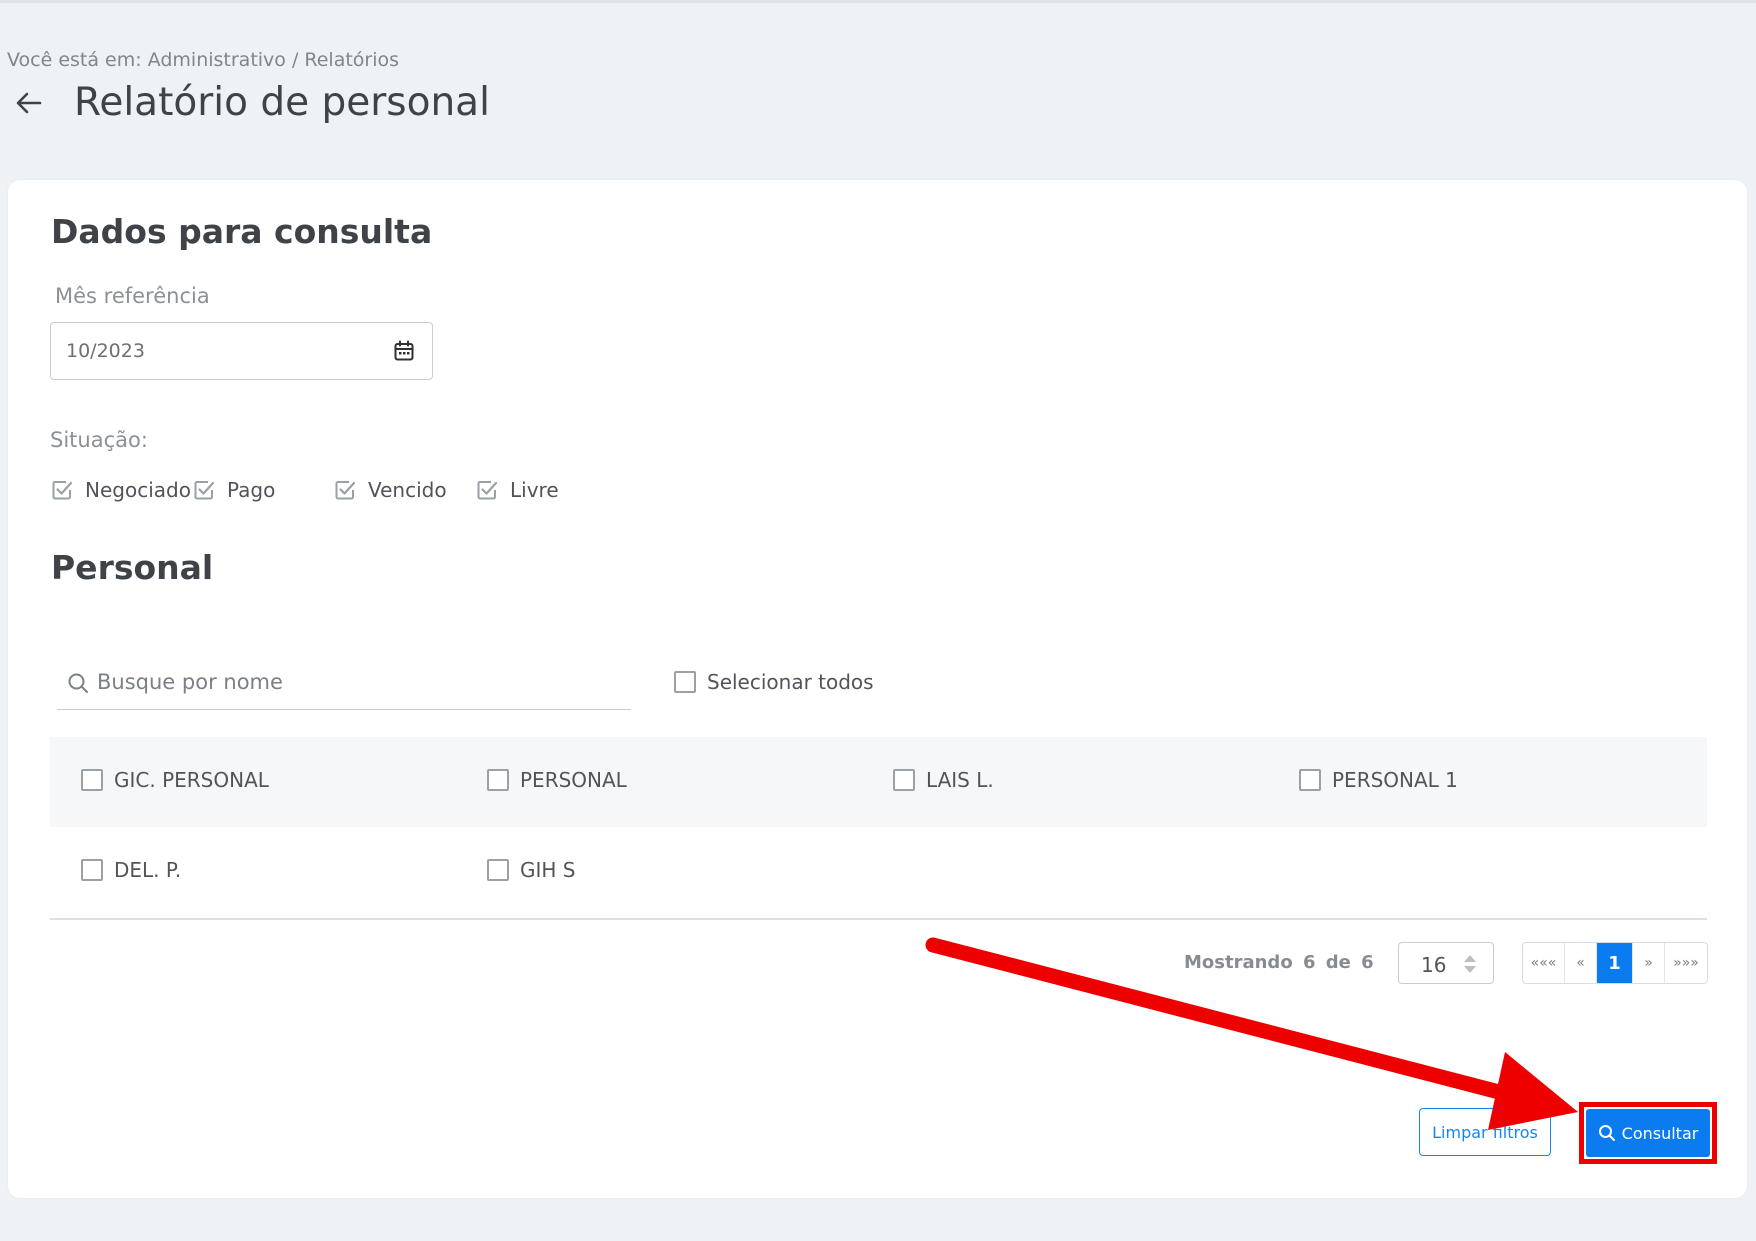 This screenshot has height=1241, width=1756. I want to click on situacao-negociado: Negociado, so click(120, 490).